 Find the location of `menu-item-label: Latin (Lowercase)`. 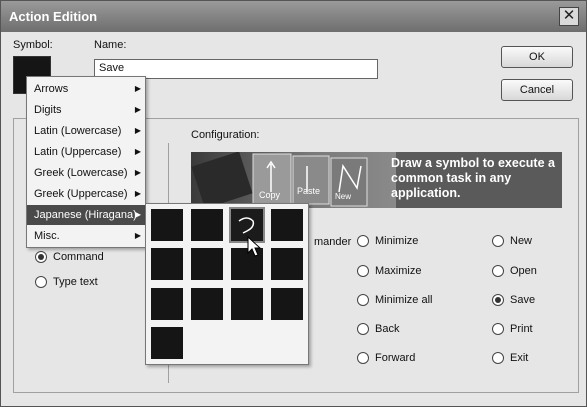

menu-item-label: Latin (Lowercase) is located at coordinates (78, 131).